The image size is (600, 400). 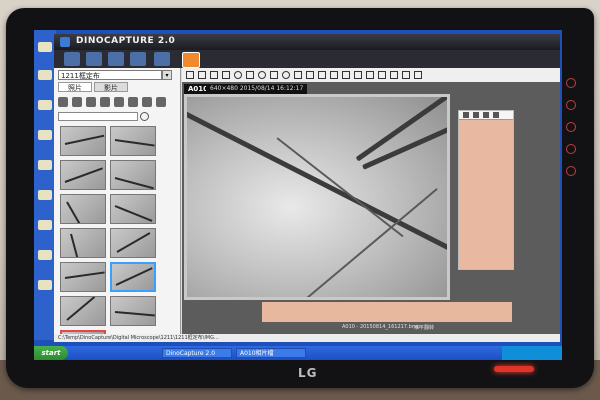 I want to click on start-button: start, so click(x=51, y=353).